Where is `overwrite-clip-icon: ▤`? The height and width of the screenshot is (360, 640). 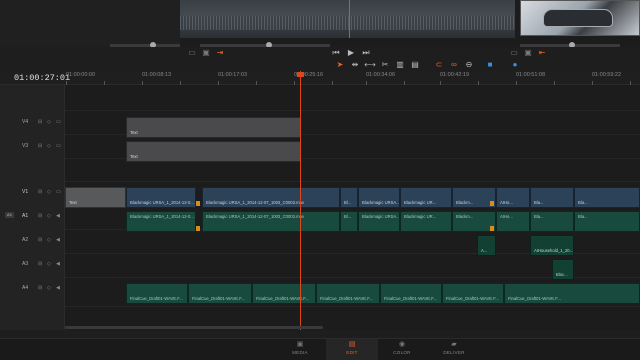 overwrite-clip-icon: ▤ is located at coordinates (415, 65).